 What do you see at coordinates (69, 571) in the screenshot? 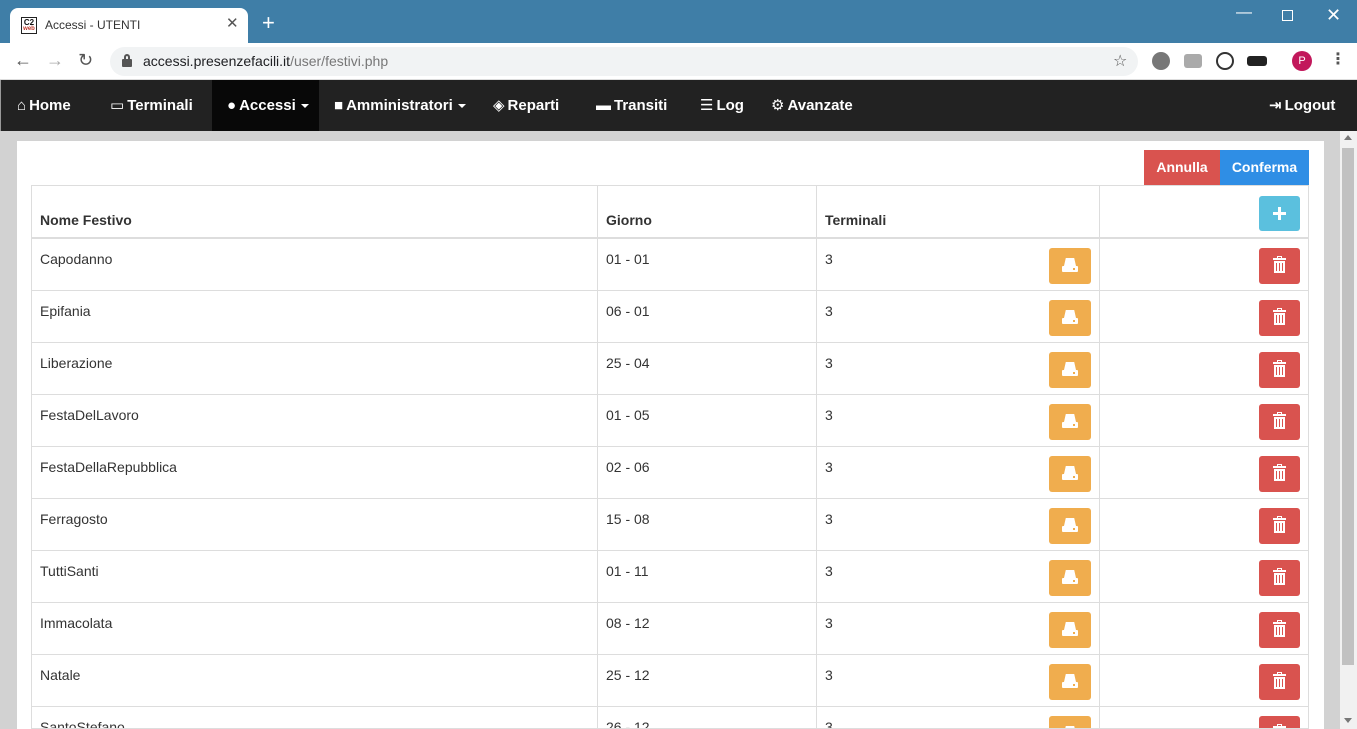
I see `cell-nome-festivo: TuttiSanti` at bounding box center [69, 571].